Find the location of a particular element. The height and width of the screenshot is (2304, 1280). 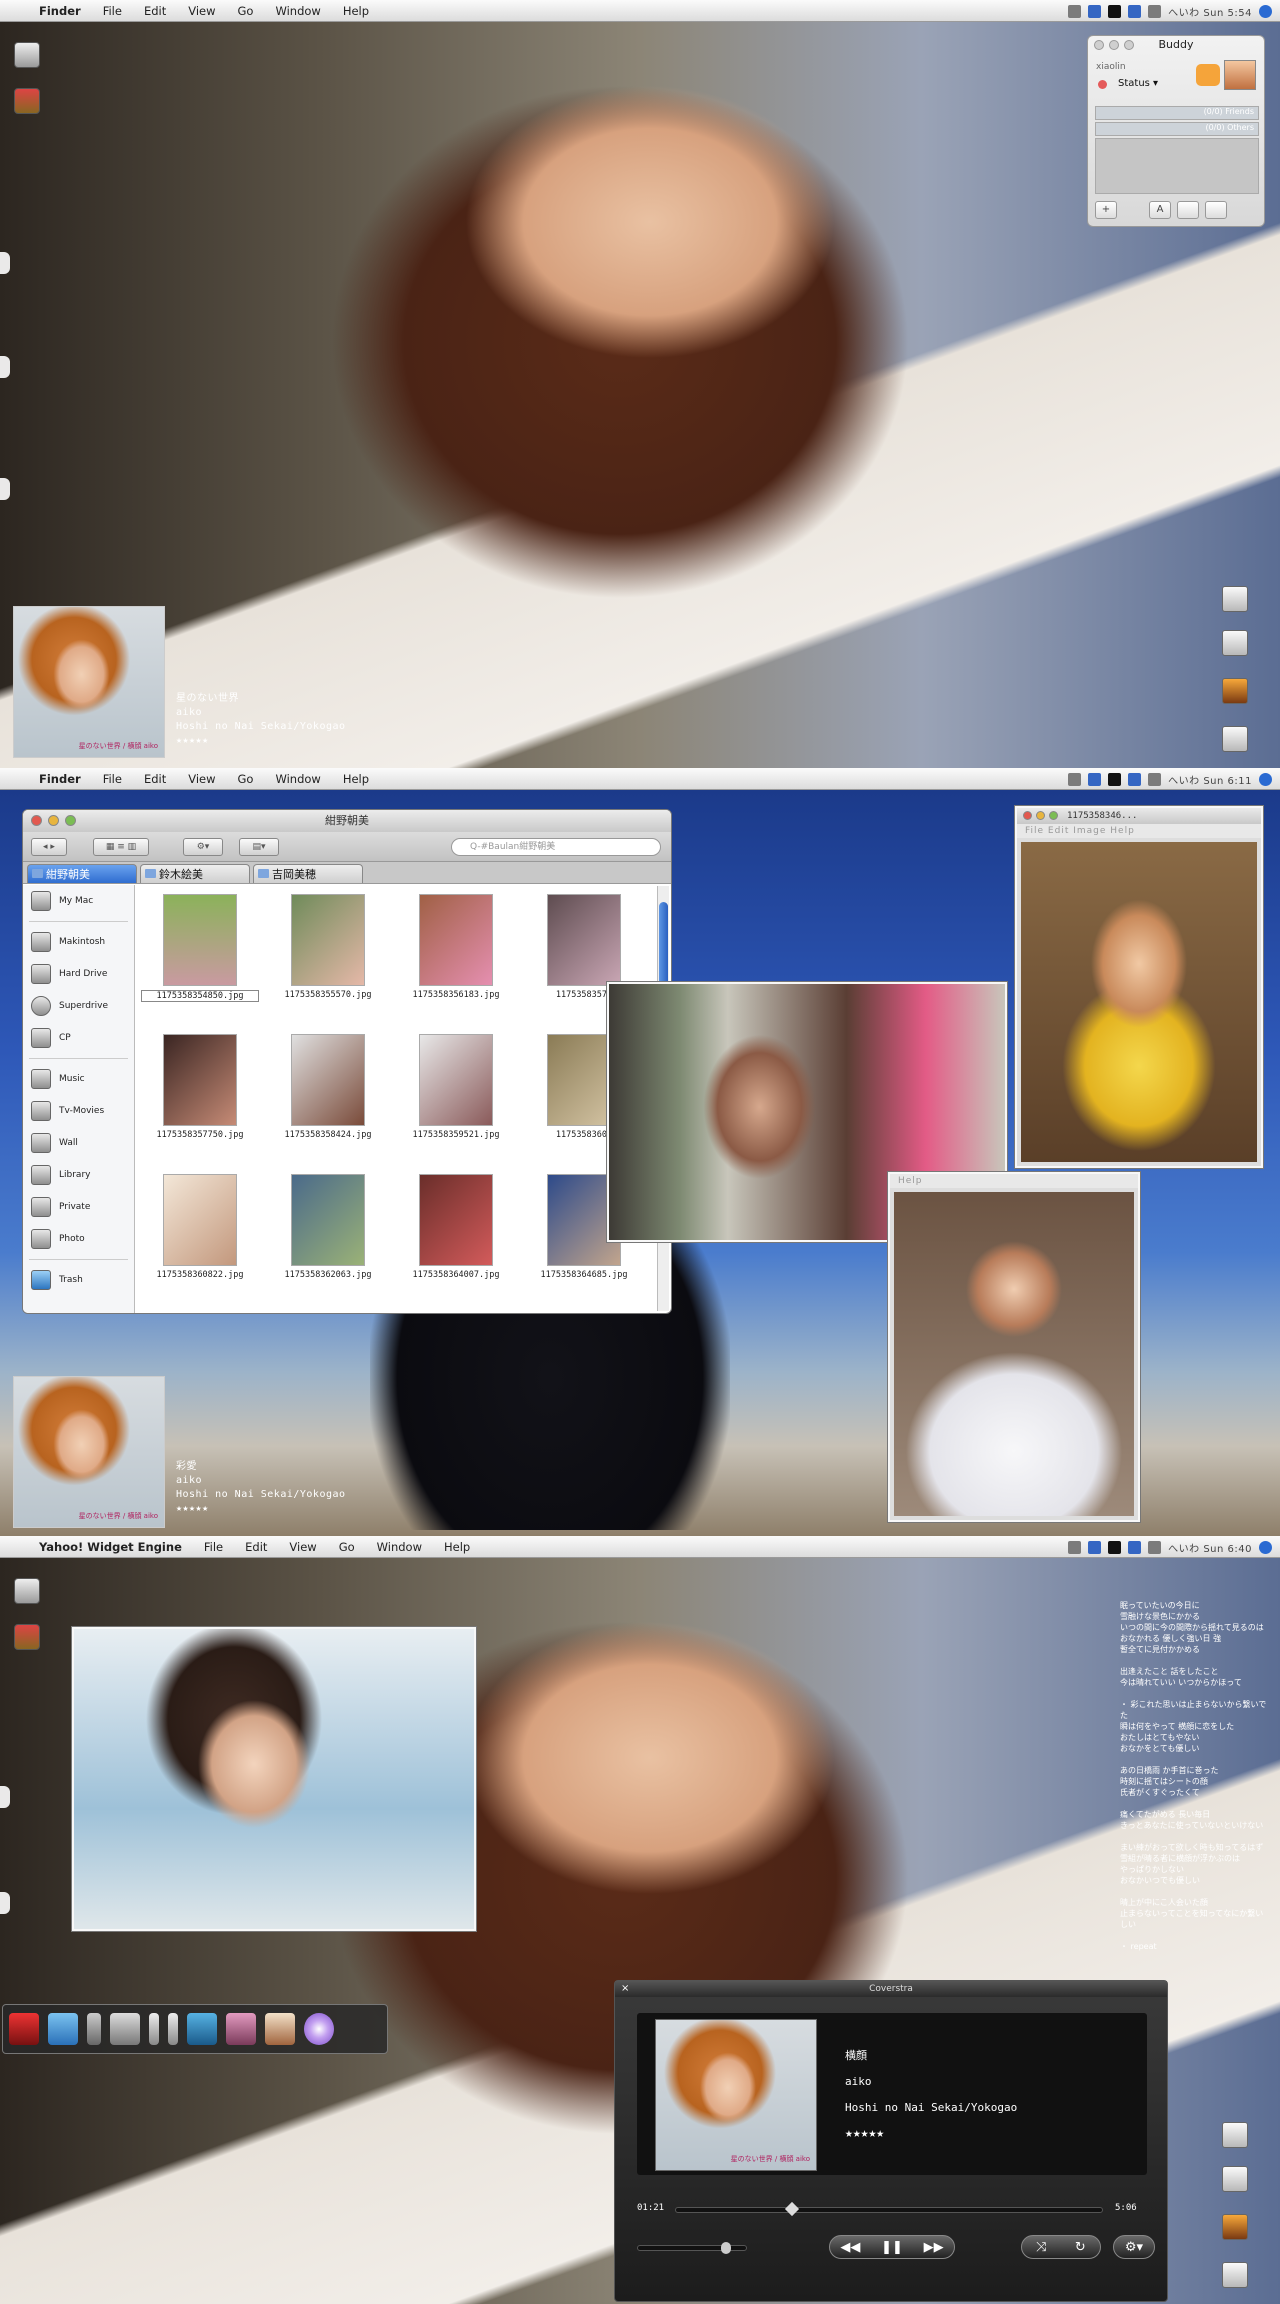

avatar is located at coordinates (1240, 75).